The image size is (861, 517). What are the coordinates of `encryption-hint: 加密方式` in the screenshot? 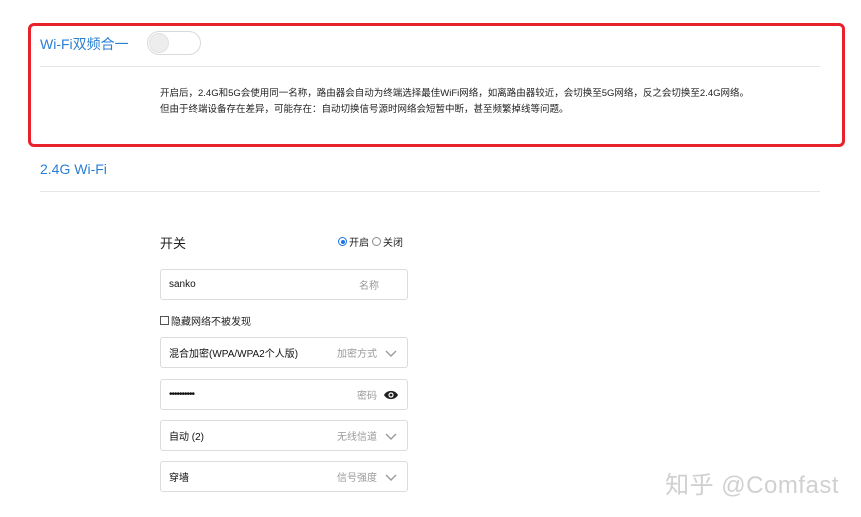 It's located at (357, 354).